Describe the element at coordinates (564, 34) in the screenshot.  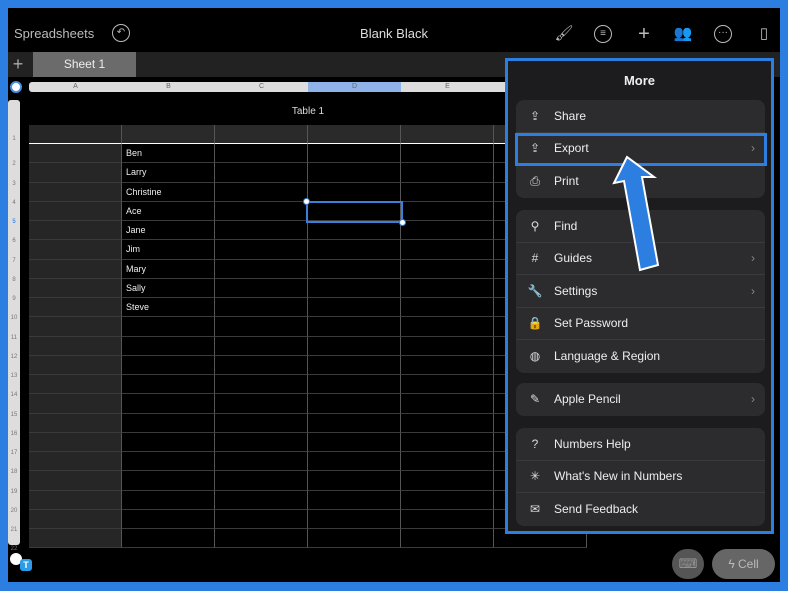
I see `format-brush-icon: 🖌` at that location.